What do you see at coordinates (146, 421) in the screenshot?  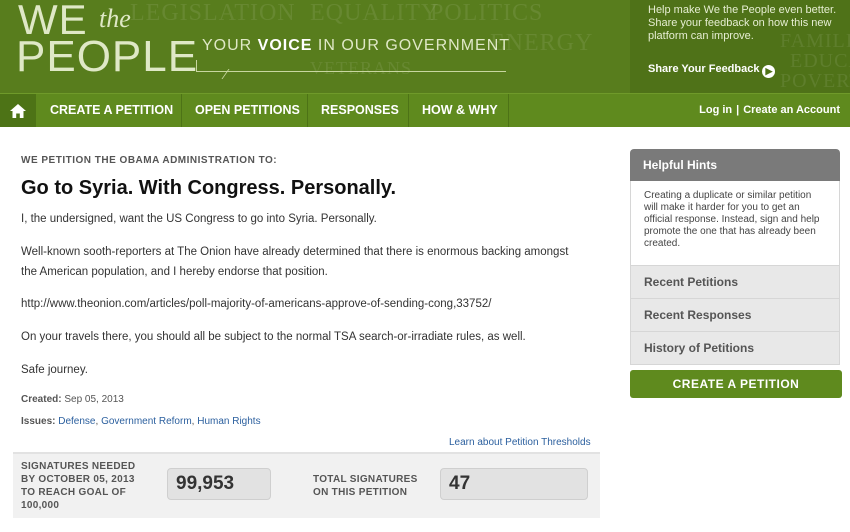 I see `issue-link-government-reform: Government Reform` at bounding box center [146, 421].